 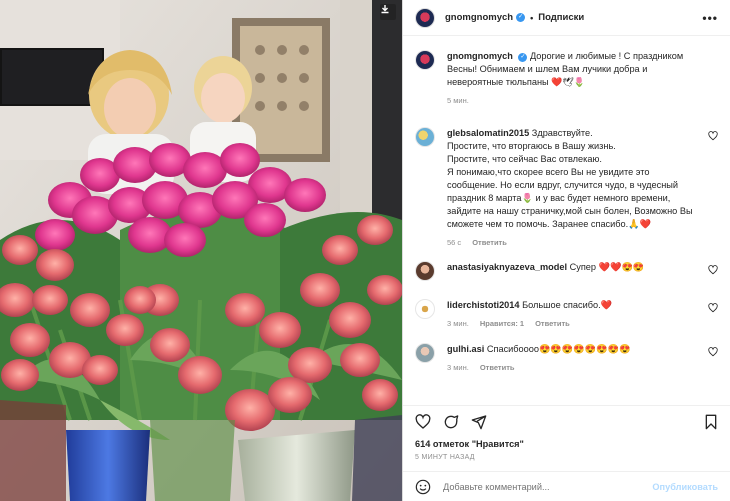 I want to click on author-avatar, so click(x=425, y=17).